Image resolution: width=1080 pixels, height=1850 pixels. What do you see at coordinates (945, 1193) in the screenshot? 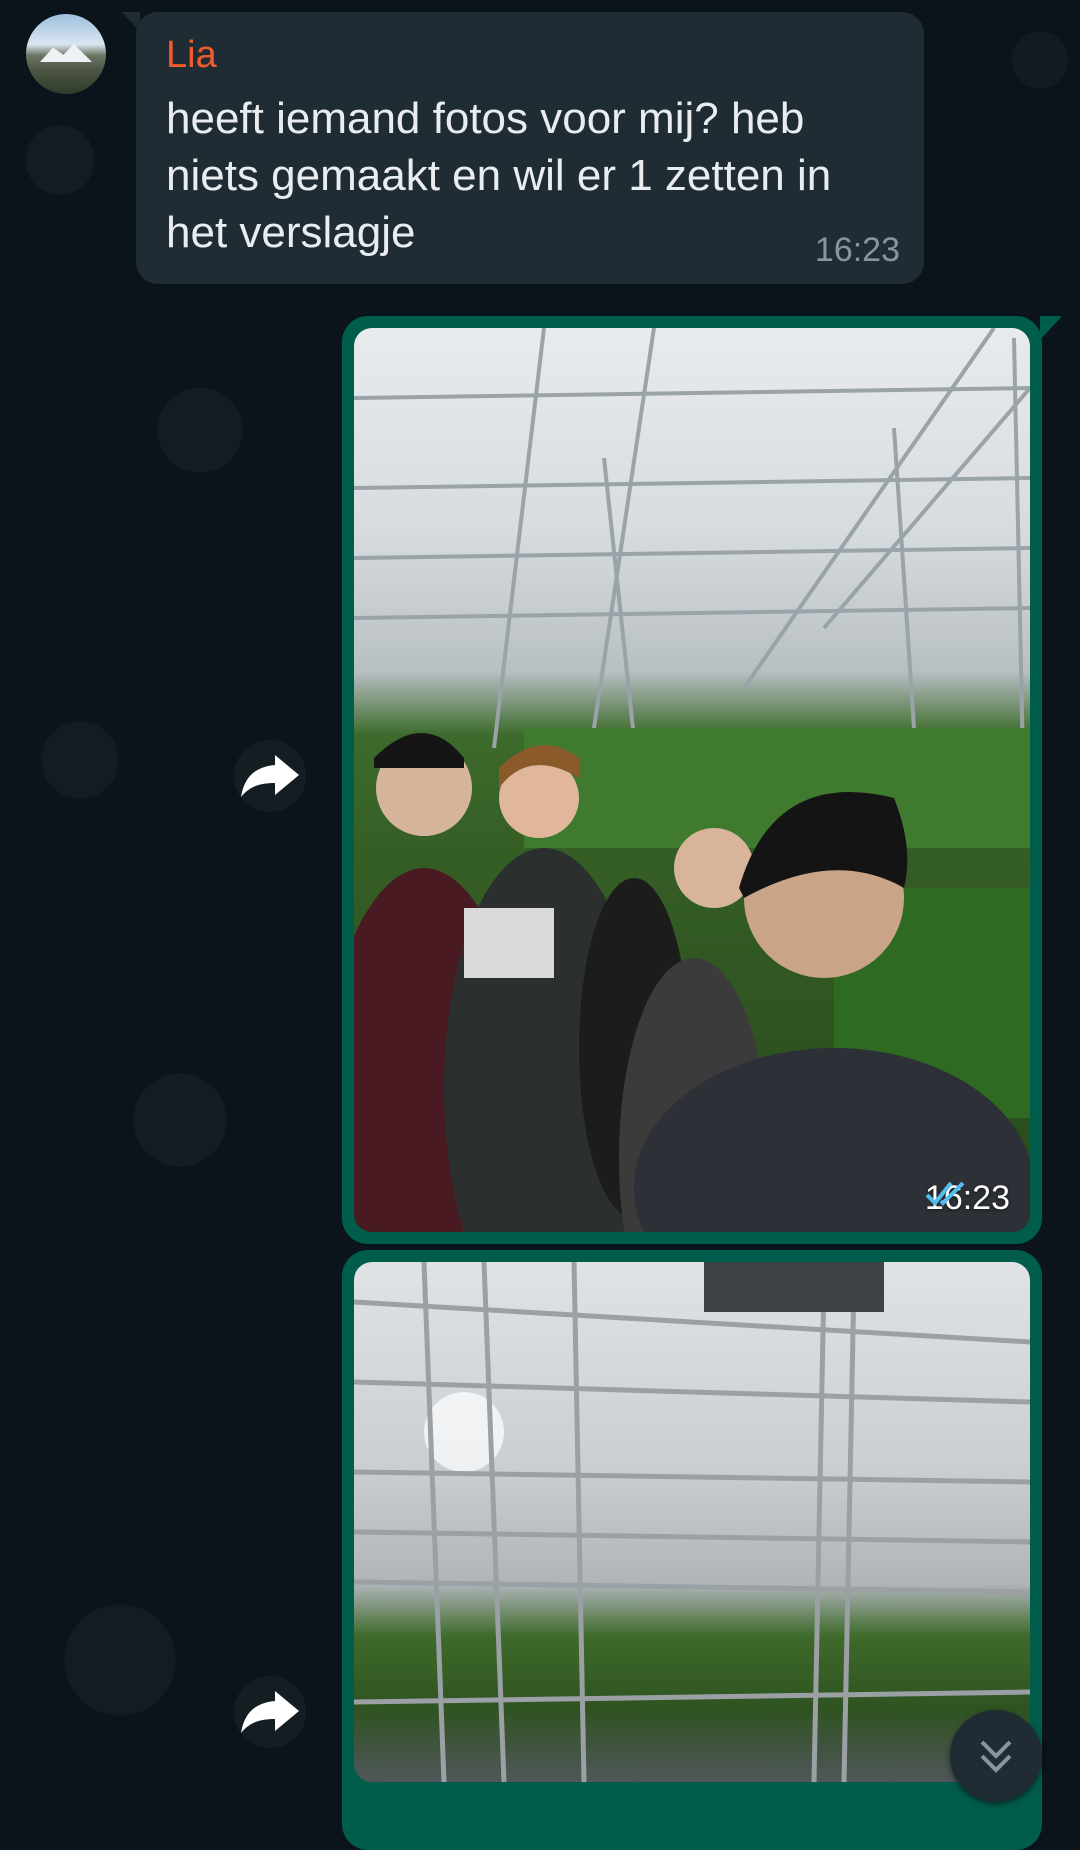
I see `double-check-icon` at bounding box center [945, 1193].